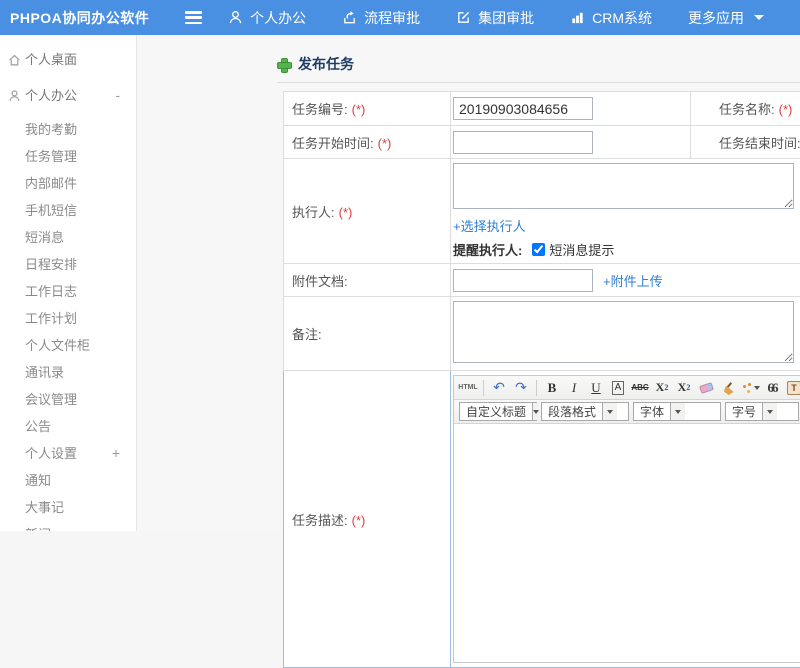 The height and width of the screenshot is (668, 800). What do you see at coordinates (14, 95) in the screenshot?
I see `user-icon` at bounding box center [14, 95].